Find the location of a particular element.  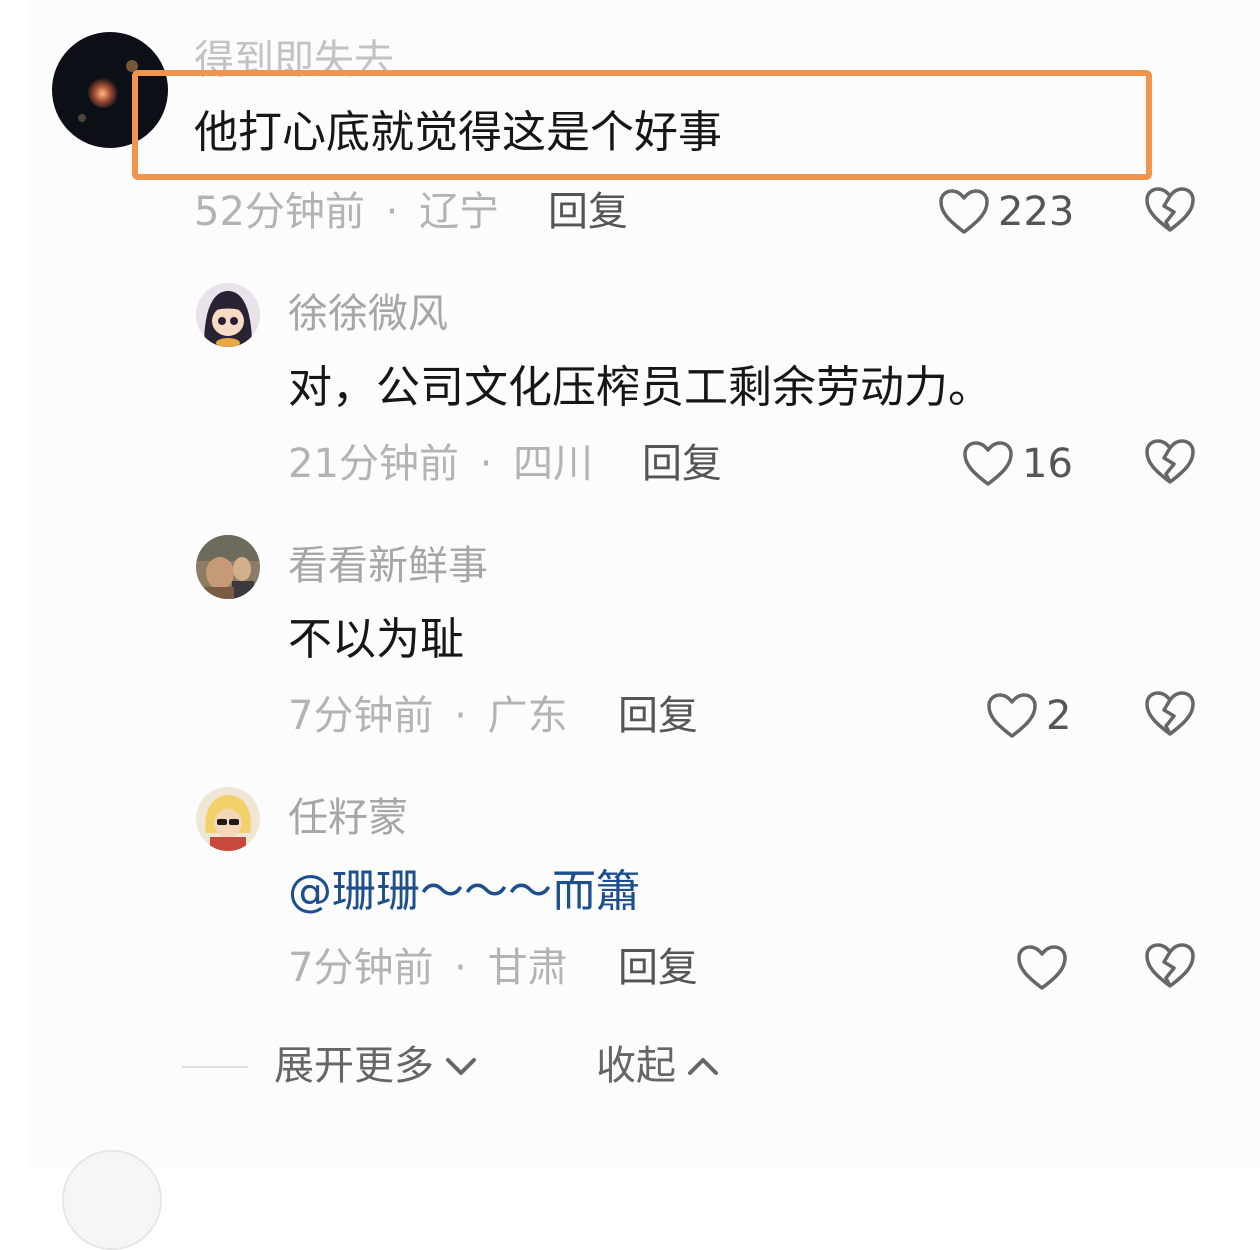

comment-meta: 7分钟前 · 广东 is located at coordinates (428, 716).